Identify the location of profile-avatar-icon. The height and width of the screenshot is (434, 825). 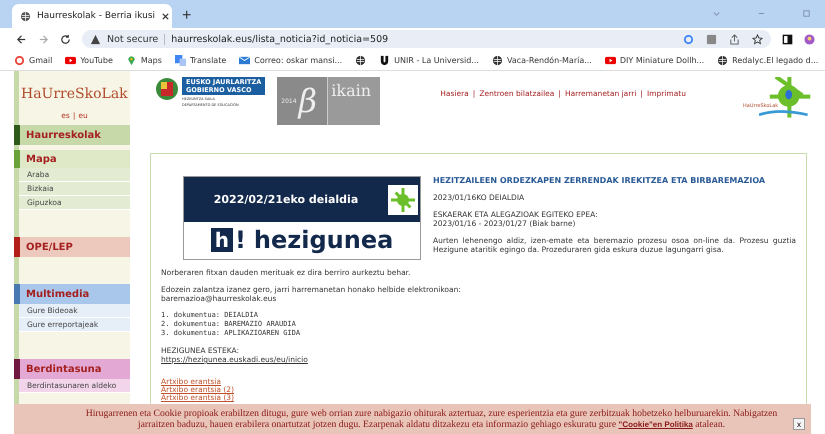
(809, 39).